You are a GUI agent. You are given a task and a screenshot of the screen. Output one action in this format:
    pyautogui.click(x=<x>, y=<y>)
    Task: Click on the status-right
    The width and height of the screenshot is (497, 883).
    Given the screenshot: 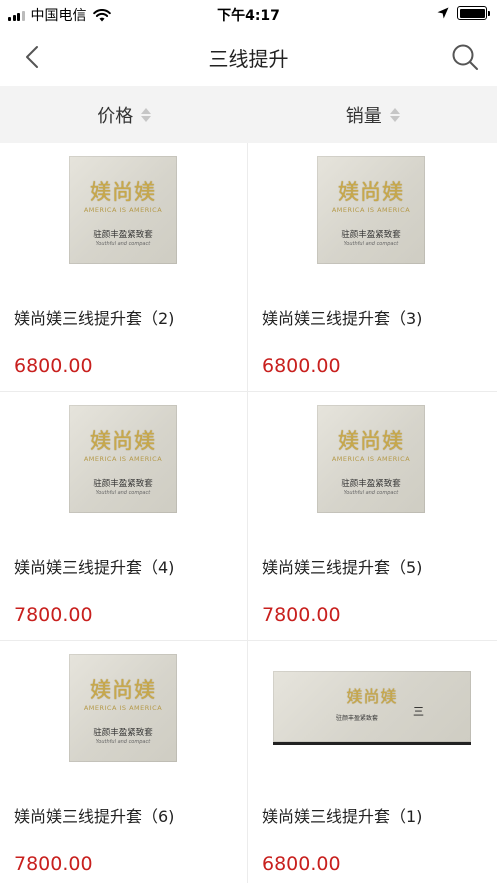 What is the action you would take?
    pyautogui.click(x=463, y=13)
    